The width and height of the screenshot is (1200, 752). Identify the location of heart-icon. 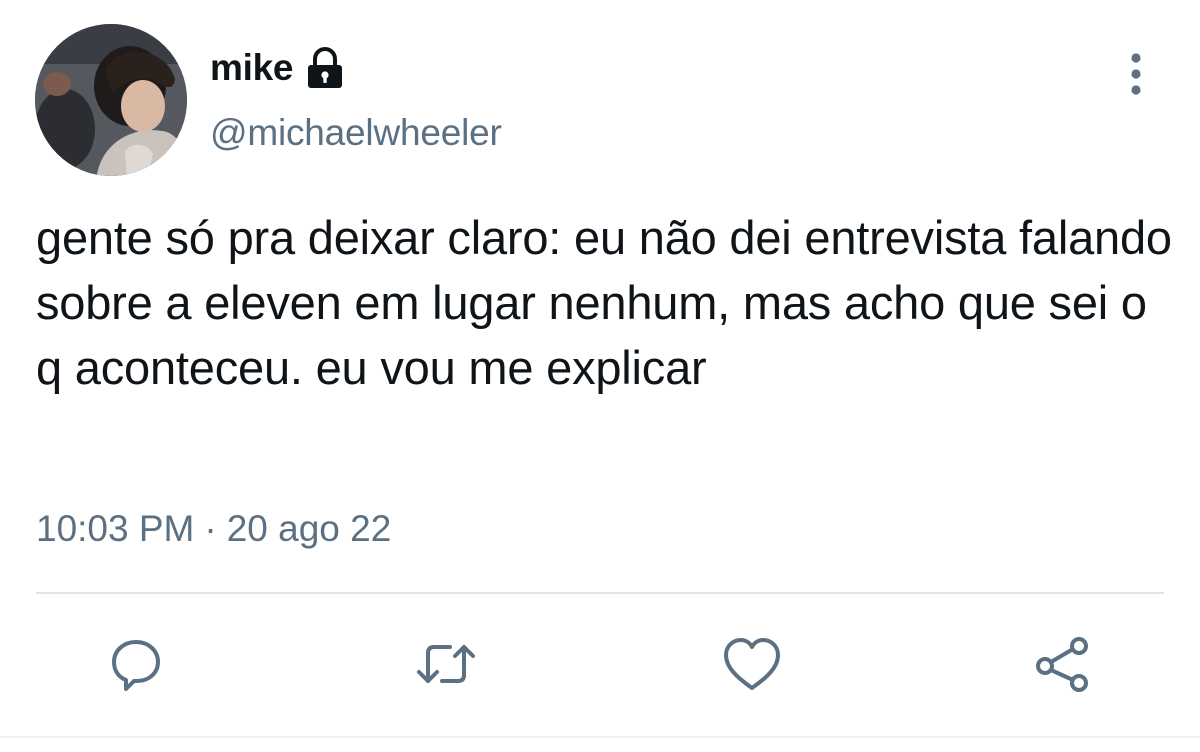
(752, 664).